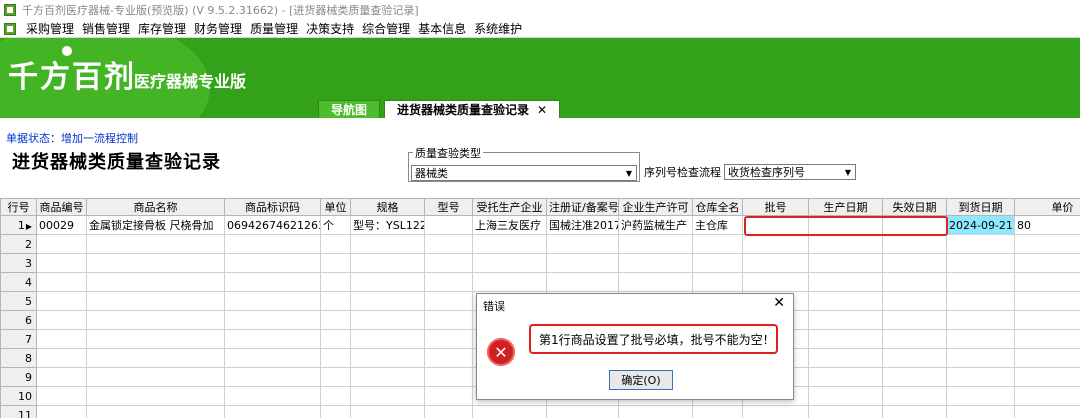 This screenshot has width=1080, height=418. What do you see at coordinates (18, 225) in the screenshot?
I see `row-number: 1▶` at bounding box center [18, 225].